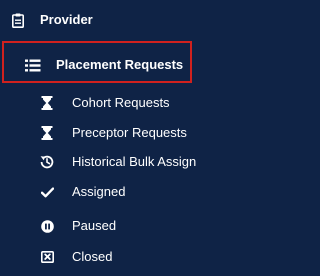  What do you see at coordinates (92, 256) in the screenshot?
I see `sidebar-item-label: Closed` at bounding box center [92, 256].